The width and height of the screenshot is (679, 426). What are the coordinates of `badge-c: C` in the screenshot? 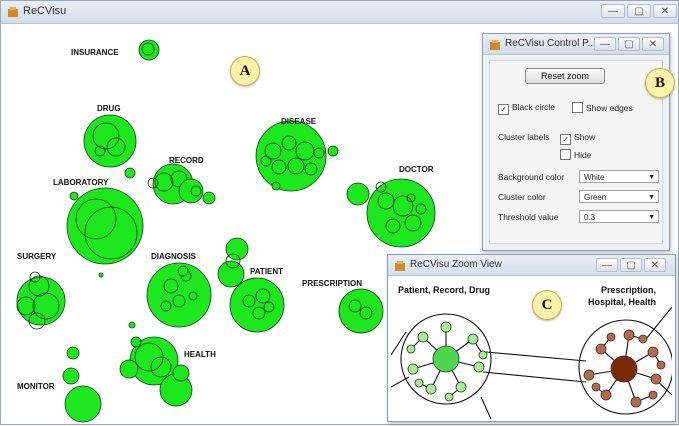 It's located at (547, 305).